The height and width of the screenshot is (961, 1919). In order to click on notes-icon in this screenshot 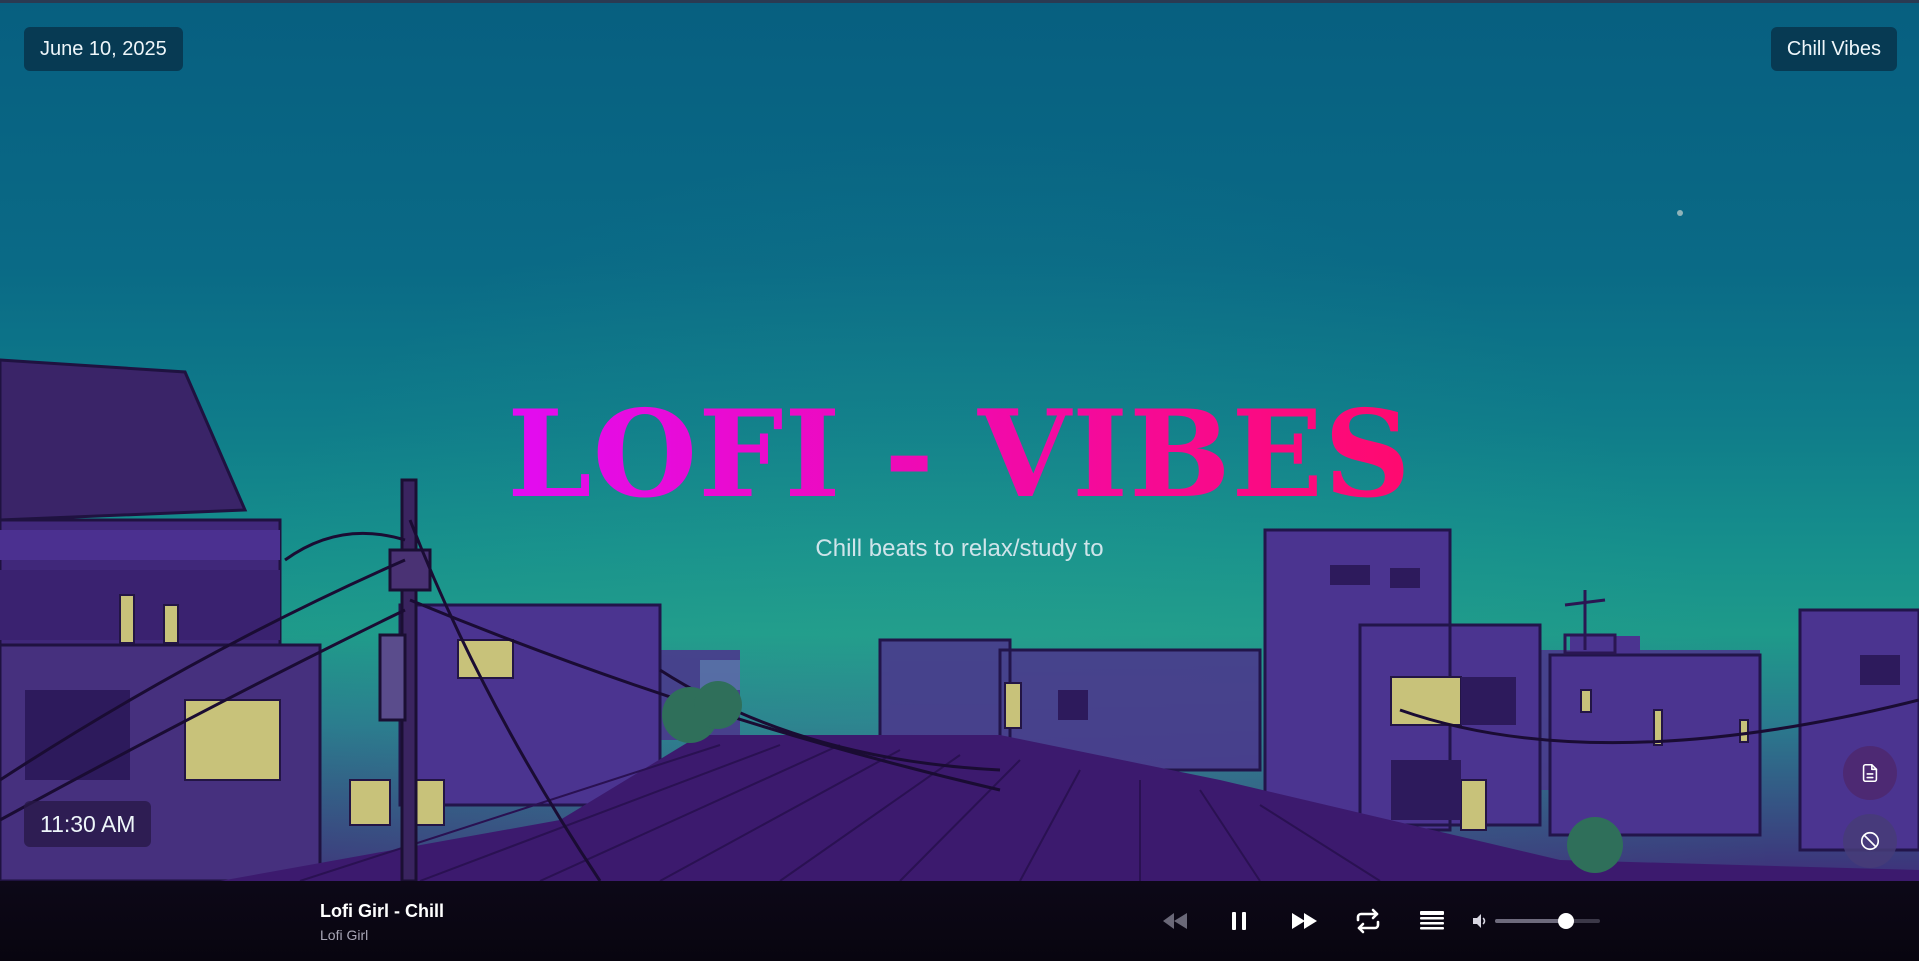, I will do `click(1870, 773)`.